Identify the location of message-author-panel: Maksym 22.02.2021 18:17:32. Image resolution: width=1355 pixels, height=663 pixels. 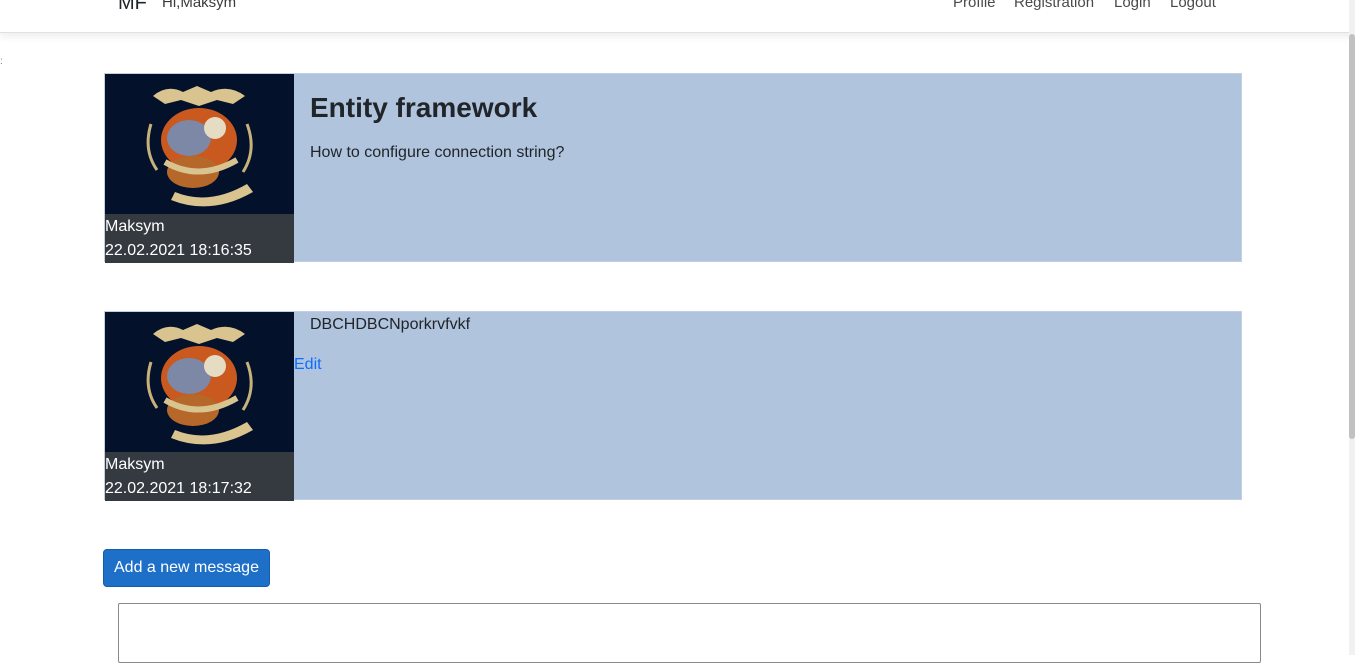
(199, 406).